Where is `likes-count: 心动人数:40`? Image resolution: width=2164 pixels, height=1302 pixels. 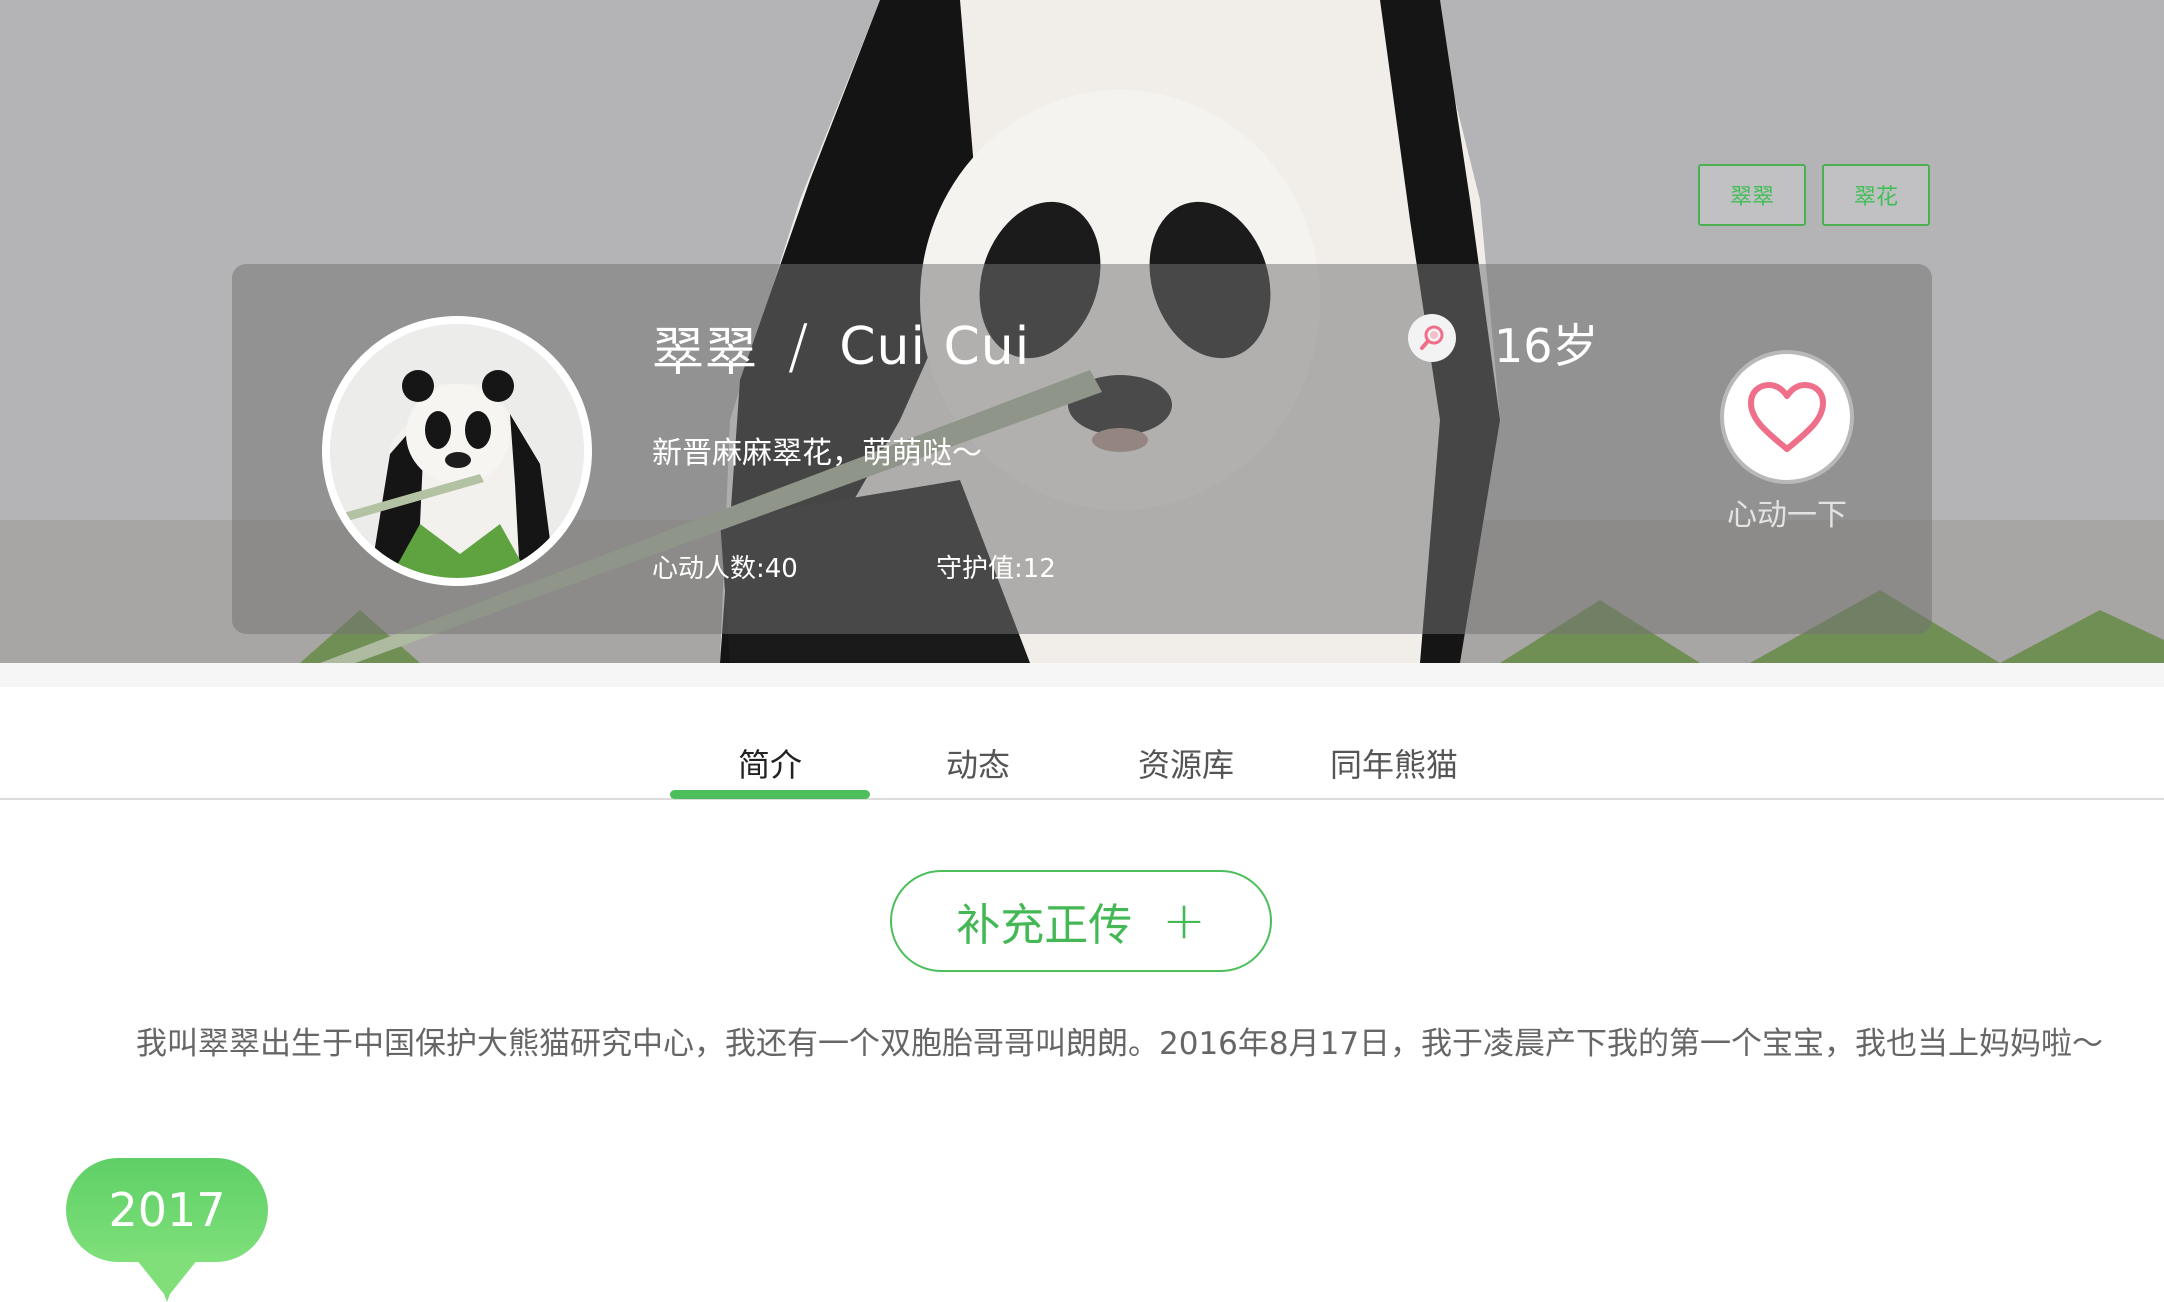
likes-count: 心动人数:40 is located at coordinates (725, 569).